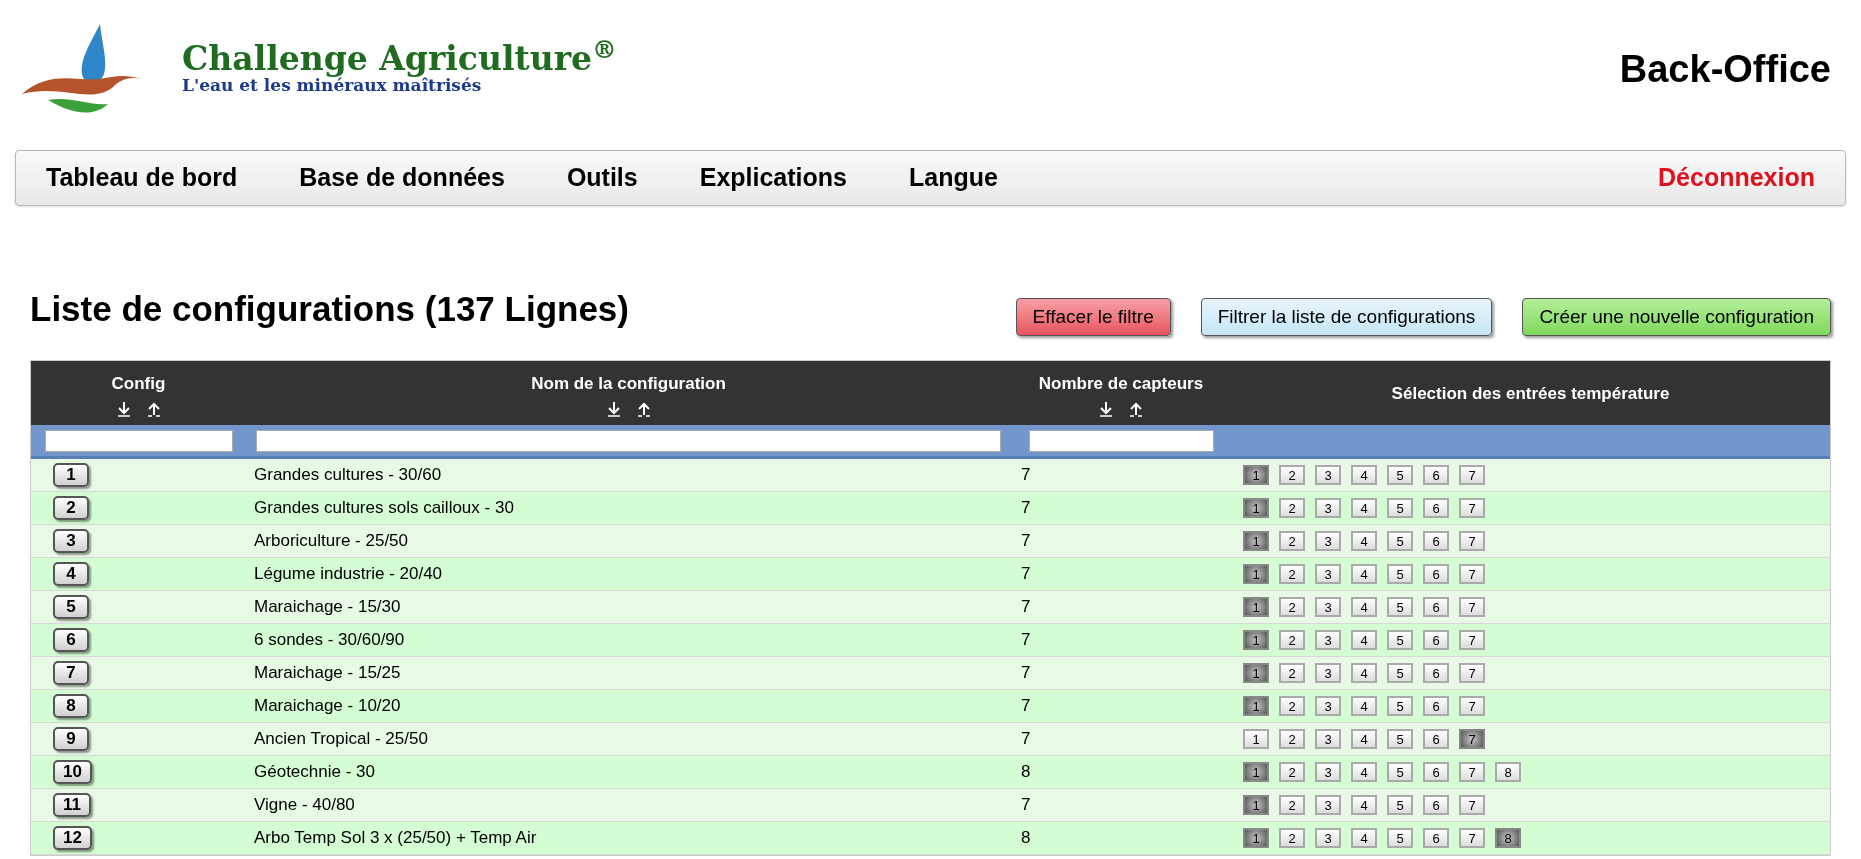 Image resolution: width=1861 pixels, height=859 pixels. I want to click on config-number-button: 3, so click(71, 540).